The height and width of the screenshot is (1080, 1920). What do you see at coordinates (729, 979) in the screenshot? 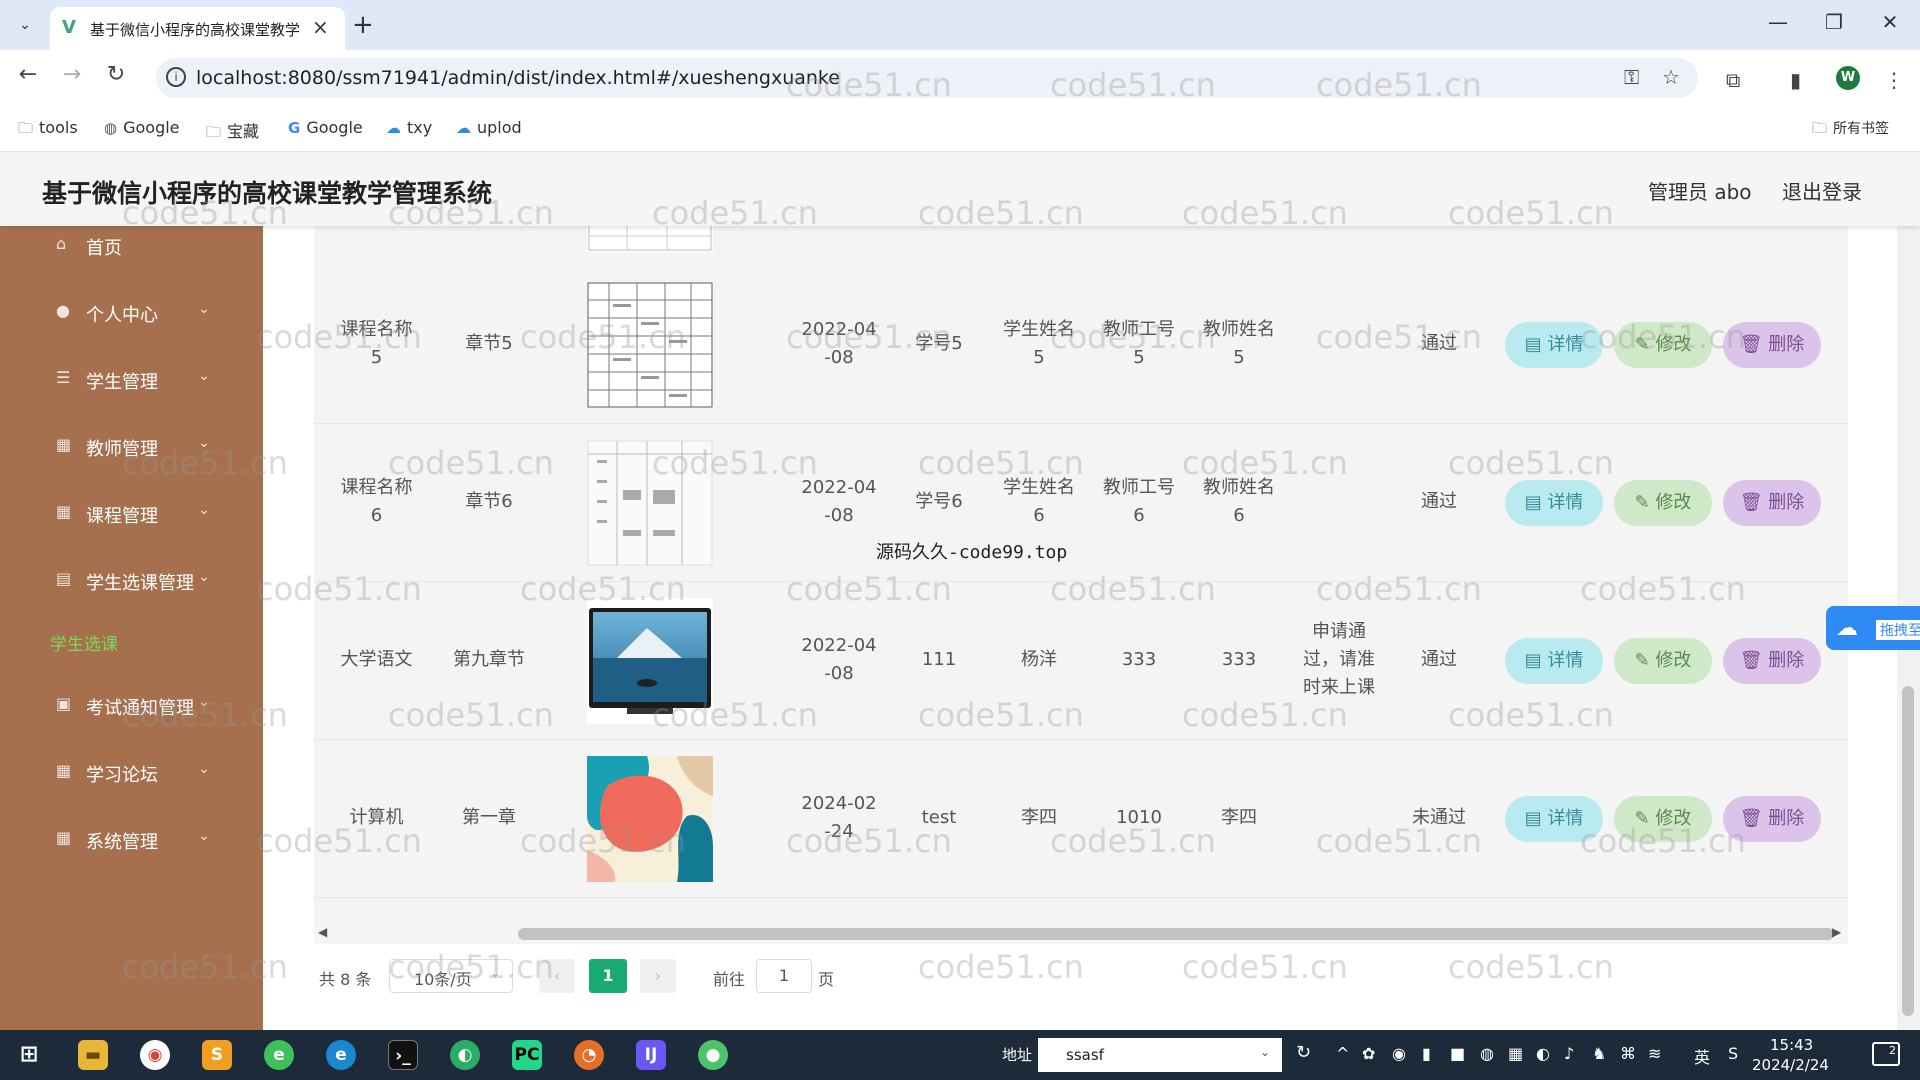
I see `goto-label: 前往` at bounding box center [729, 979].